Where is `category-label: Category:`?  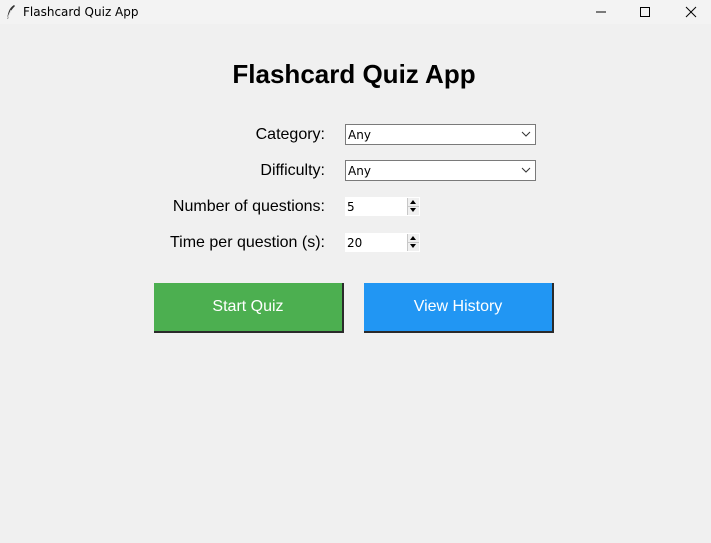
category-label: Category: is located at coordinates (290, 134).